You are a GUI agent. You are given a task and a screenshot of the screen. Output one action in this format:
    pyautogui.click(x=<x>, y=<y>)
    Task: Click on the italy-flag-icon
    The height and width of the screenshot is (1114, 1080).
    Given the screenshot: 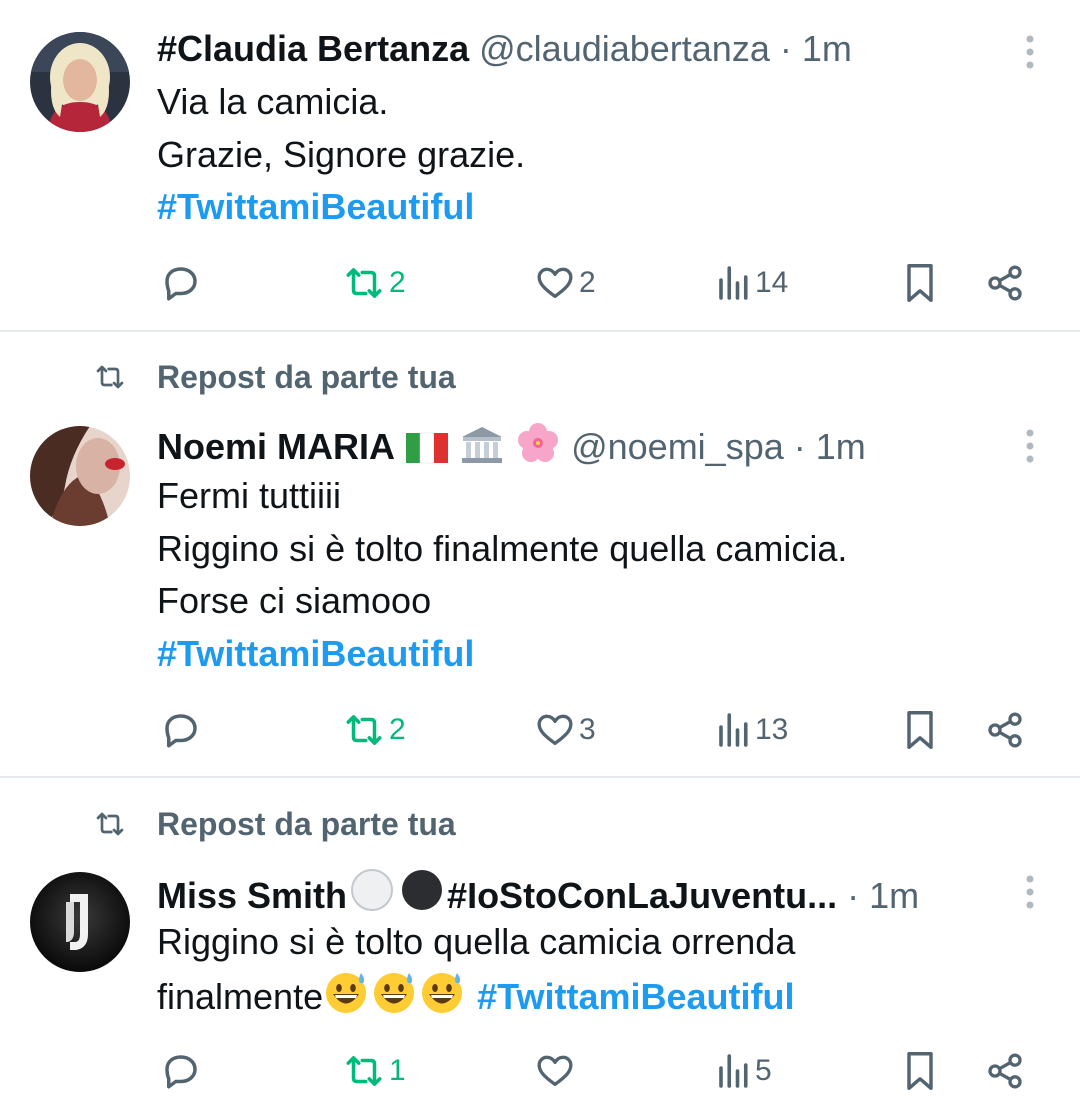 What is the action you would take?
    pyautogui.click(x=427, y=448)
    